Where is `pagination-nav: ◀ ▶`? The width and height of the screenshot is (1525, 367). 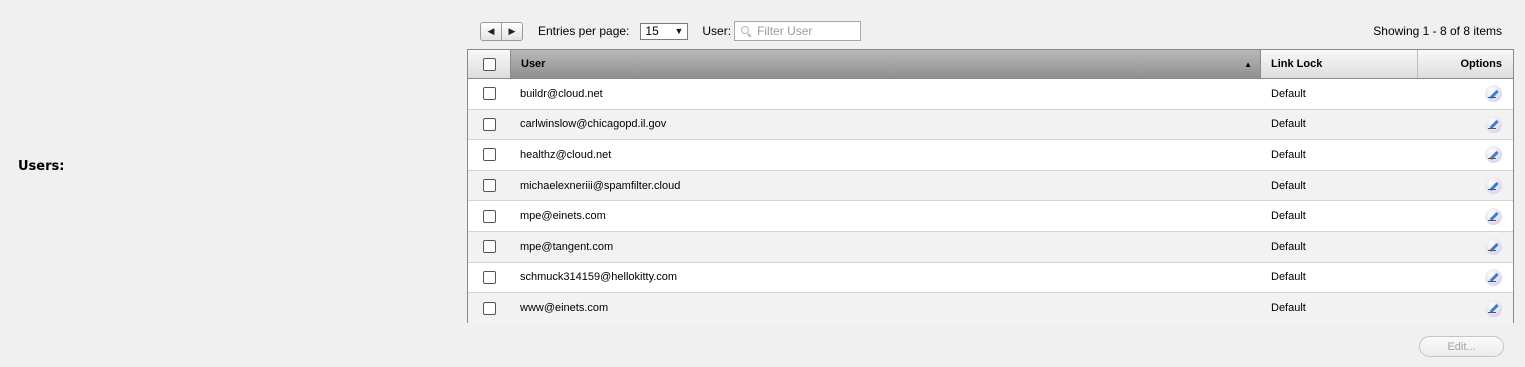
pagination-nav: ◀ ▶ is located at coordinates (501, 31).